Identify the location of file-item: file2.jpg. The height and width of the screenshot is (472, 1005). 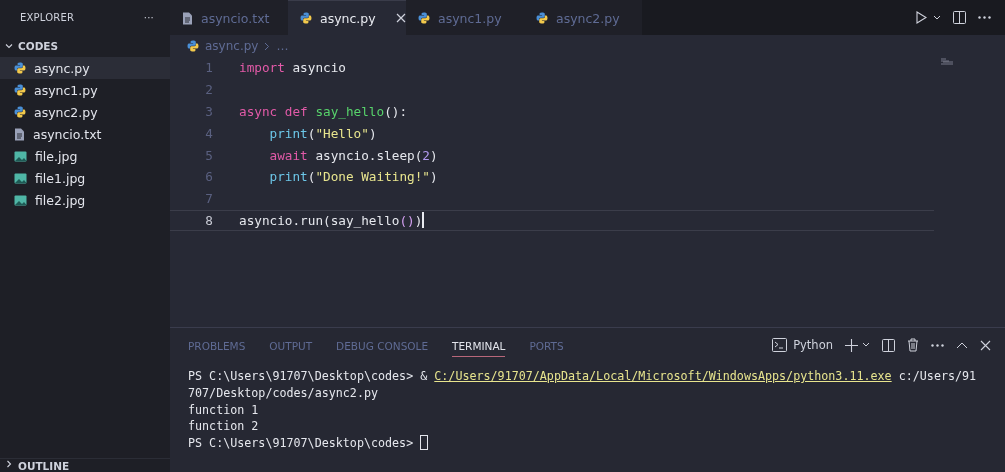
(85, 200).